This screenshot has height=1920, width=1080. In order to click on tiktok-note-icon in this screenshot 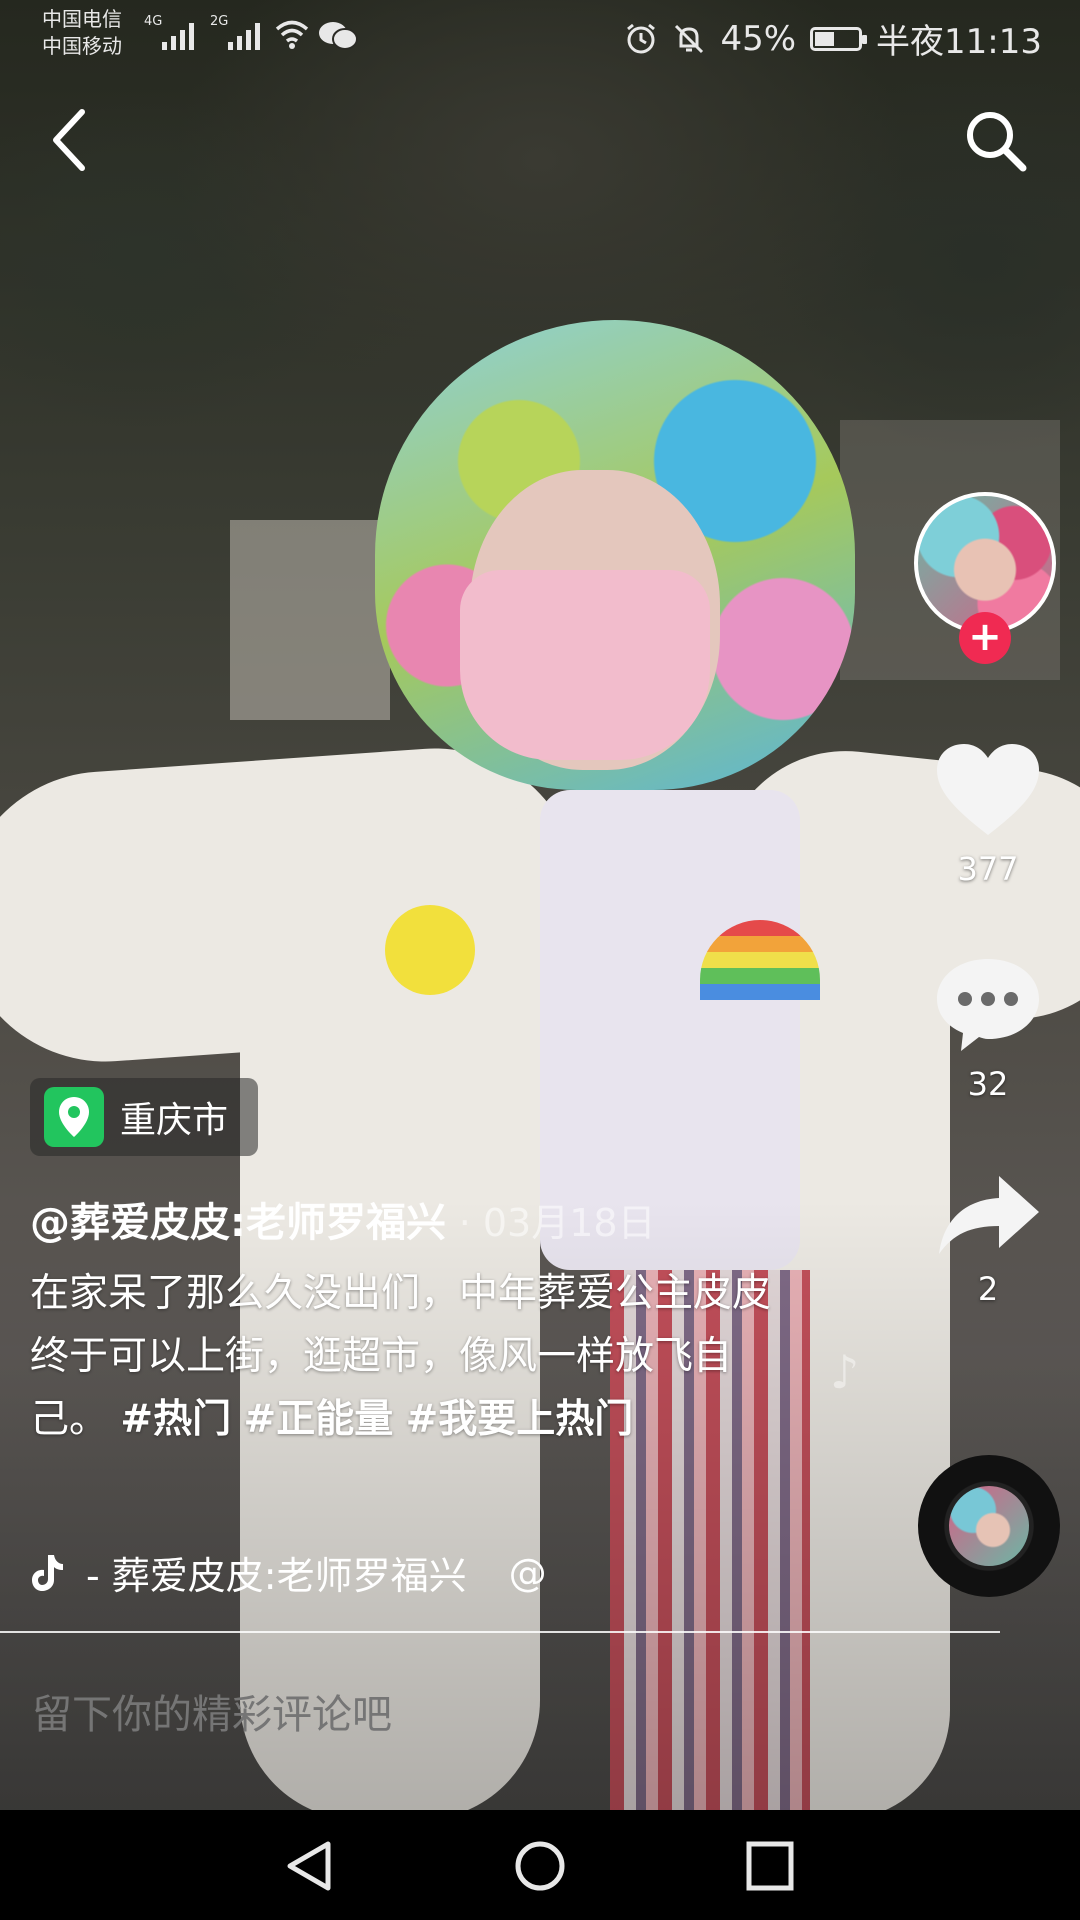, I will do `click(47, 1572)`.